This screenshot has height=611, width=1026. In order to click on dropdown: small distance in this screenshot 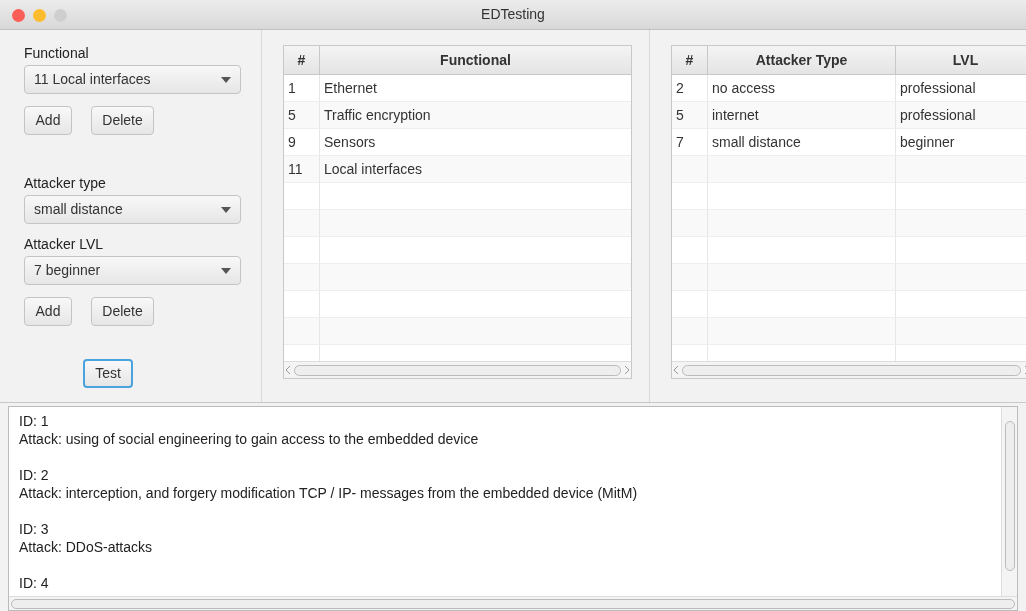, I will do `click(132, 209)`.